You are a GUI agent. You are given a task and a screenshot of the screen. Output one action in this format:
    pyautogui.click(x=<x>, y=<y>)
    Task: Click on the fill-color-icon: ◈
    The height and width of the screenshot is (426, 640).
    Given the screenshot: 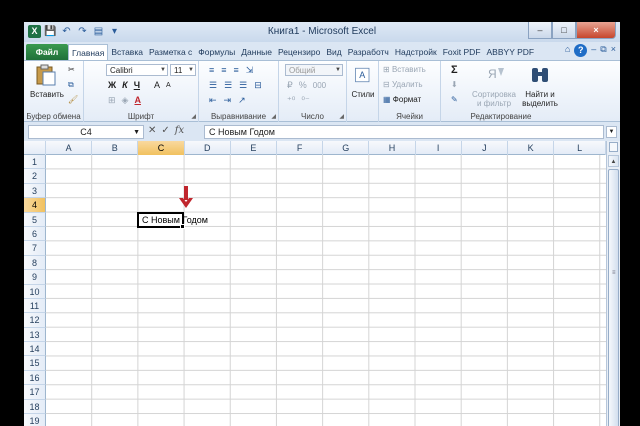 What is the action you would take?
    pyautogui.click(x=125, y=100)
    